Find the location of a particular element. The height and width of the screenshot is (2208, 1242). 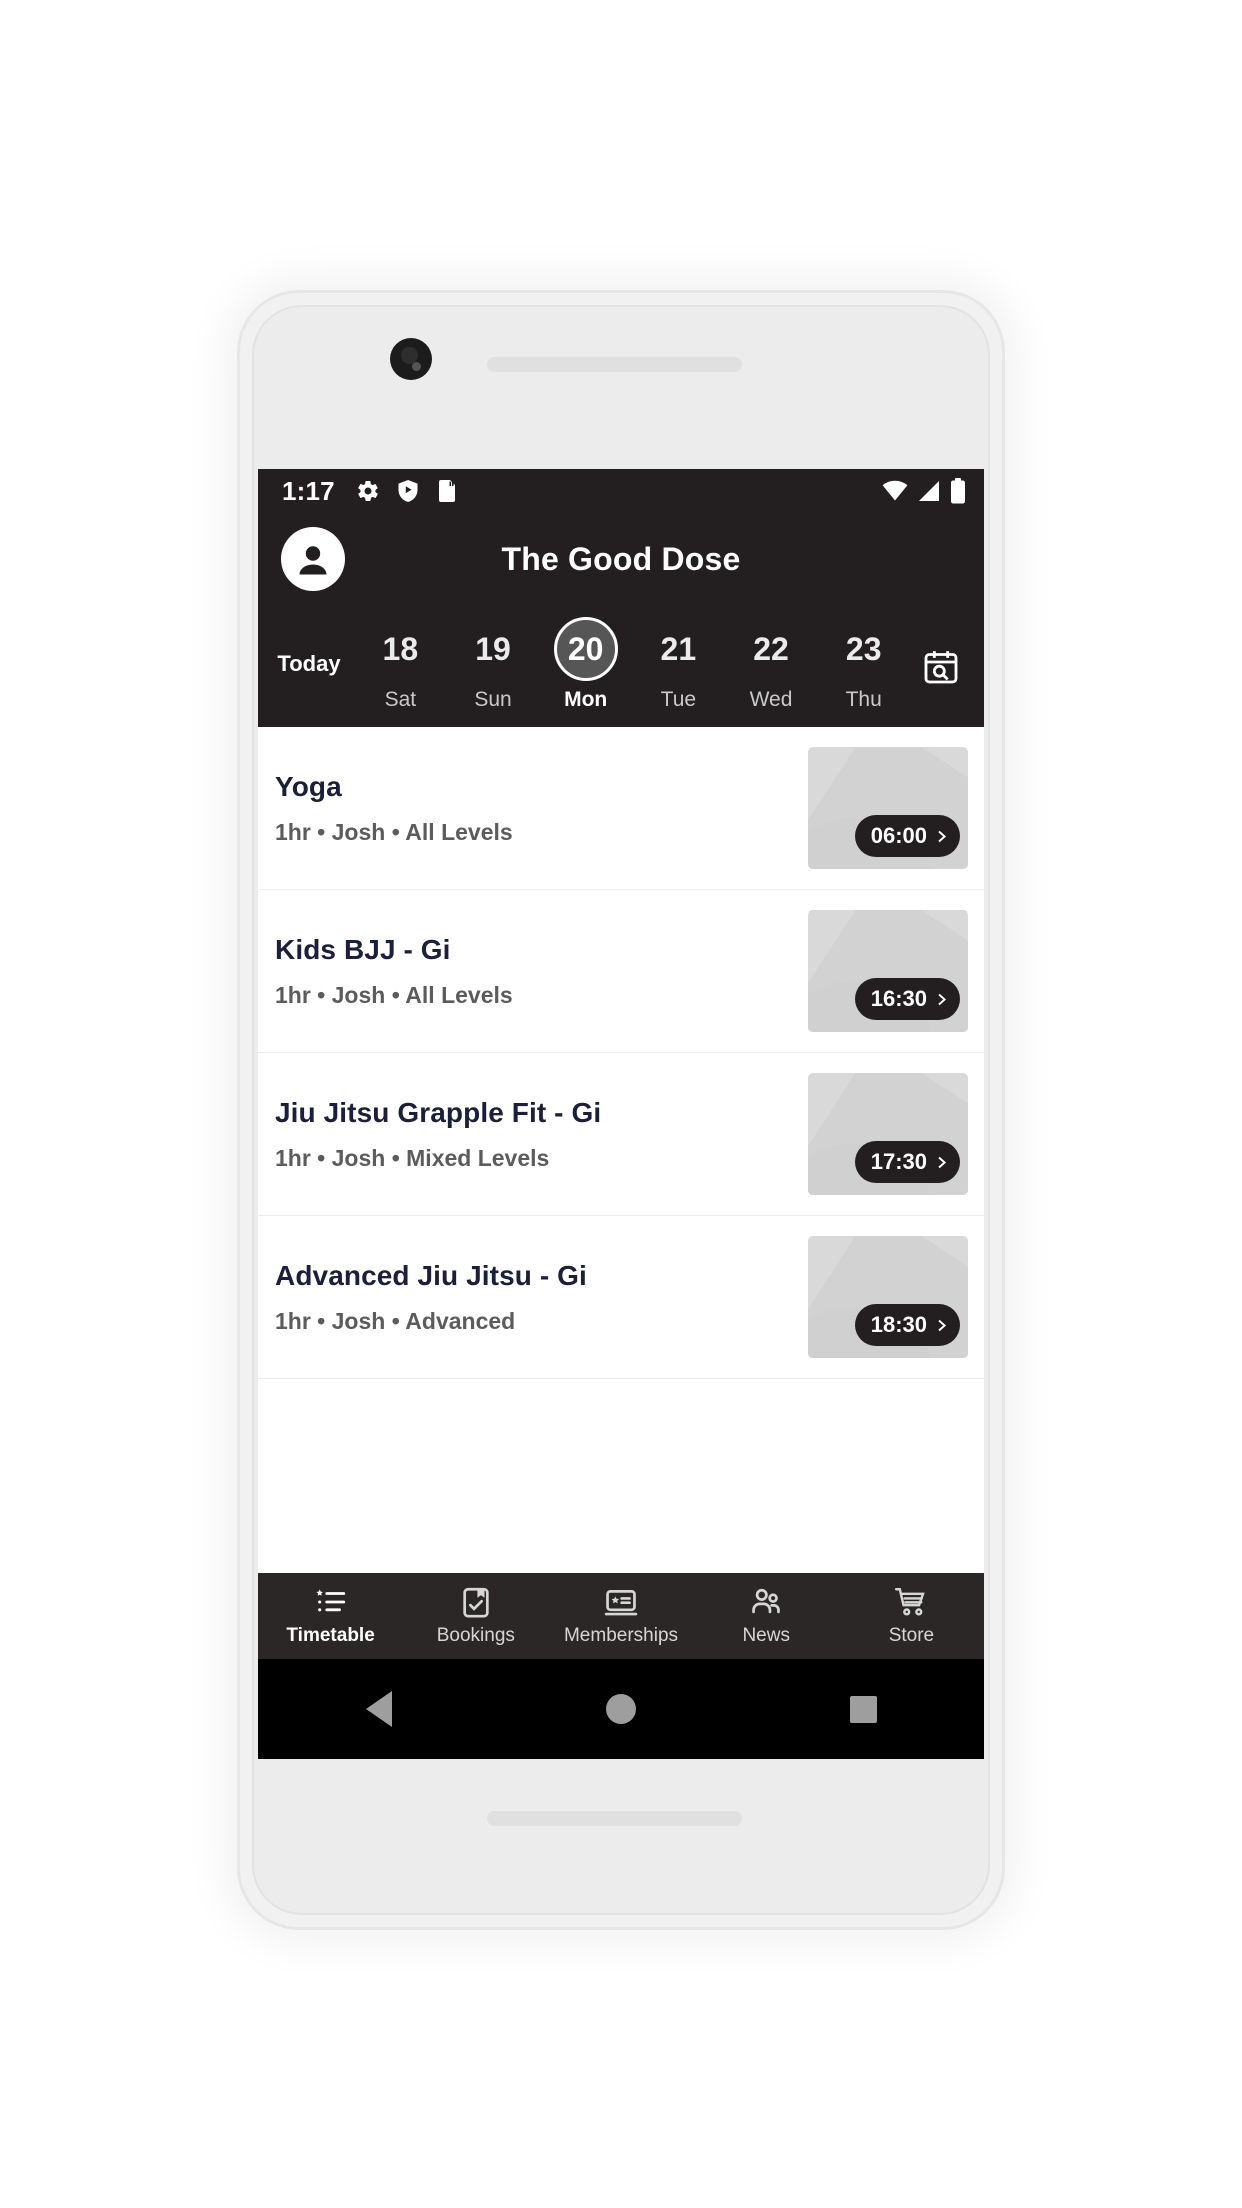

nav-item-store: Store is located at coordinates (911, 1616).